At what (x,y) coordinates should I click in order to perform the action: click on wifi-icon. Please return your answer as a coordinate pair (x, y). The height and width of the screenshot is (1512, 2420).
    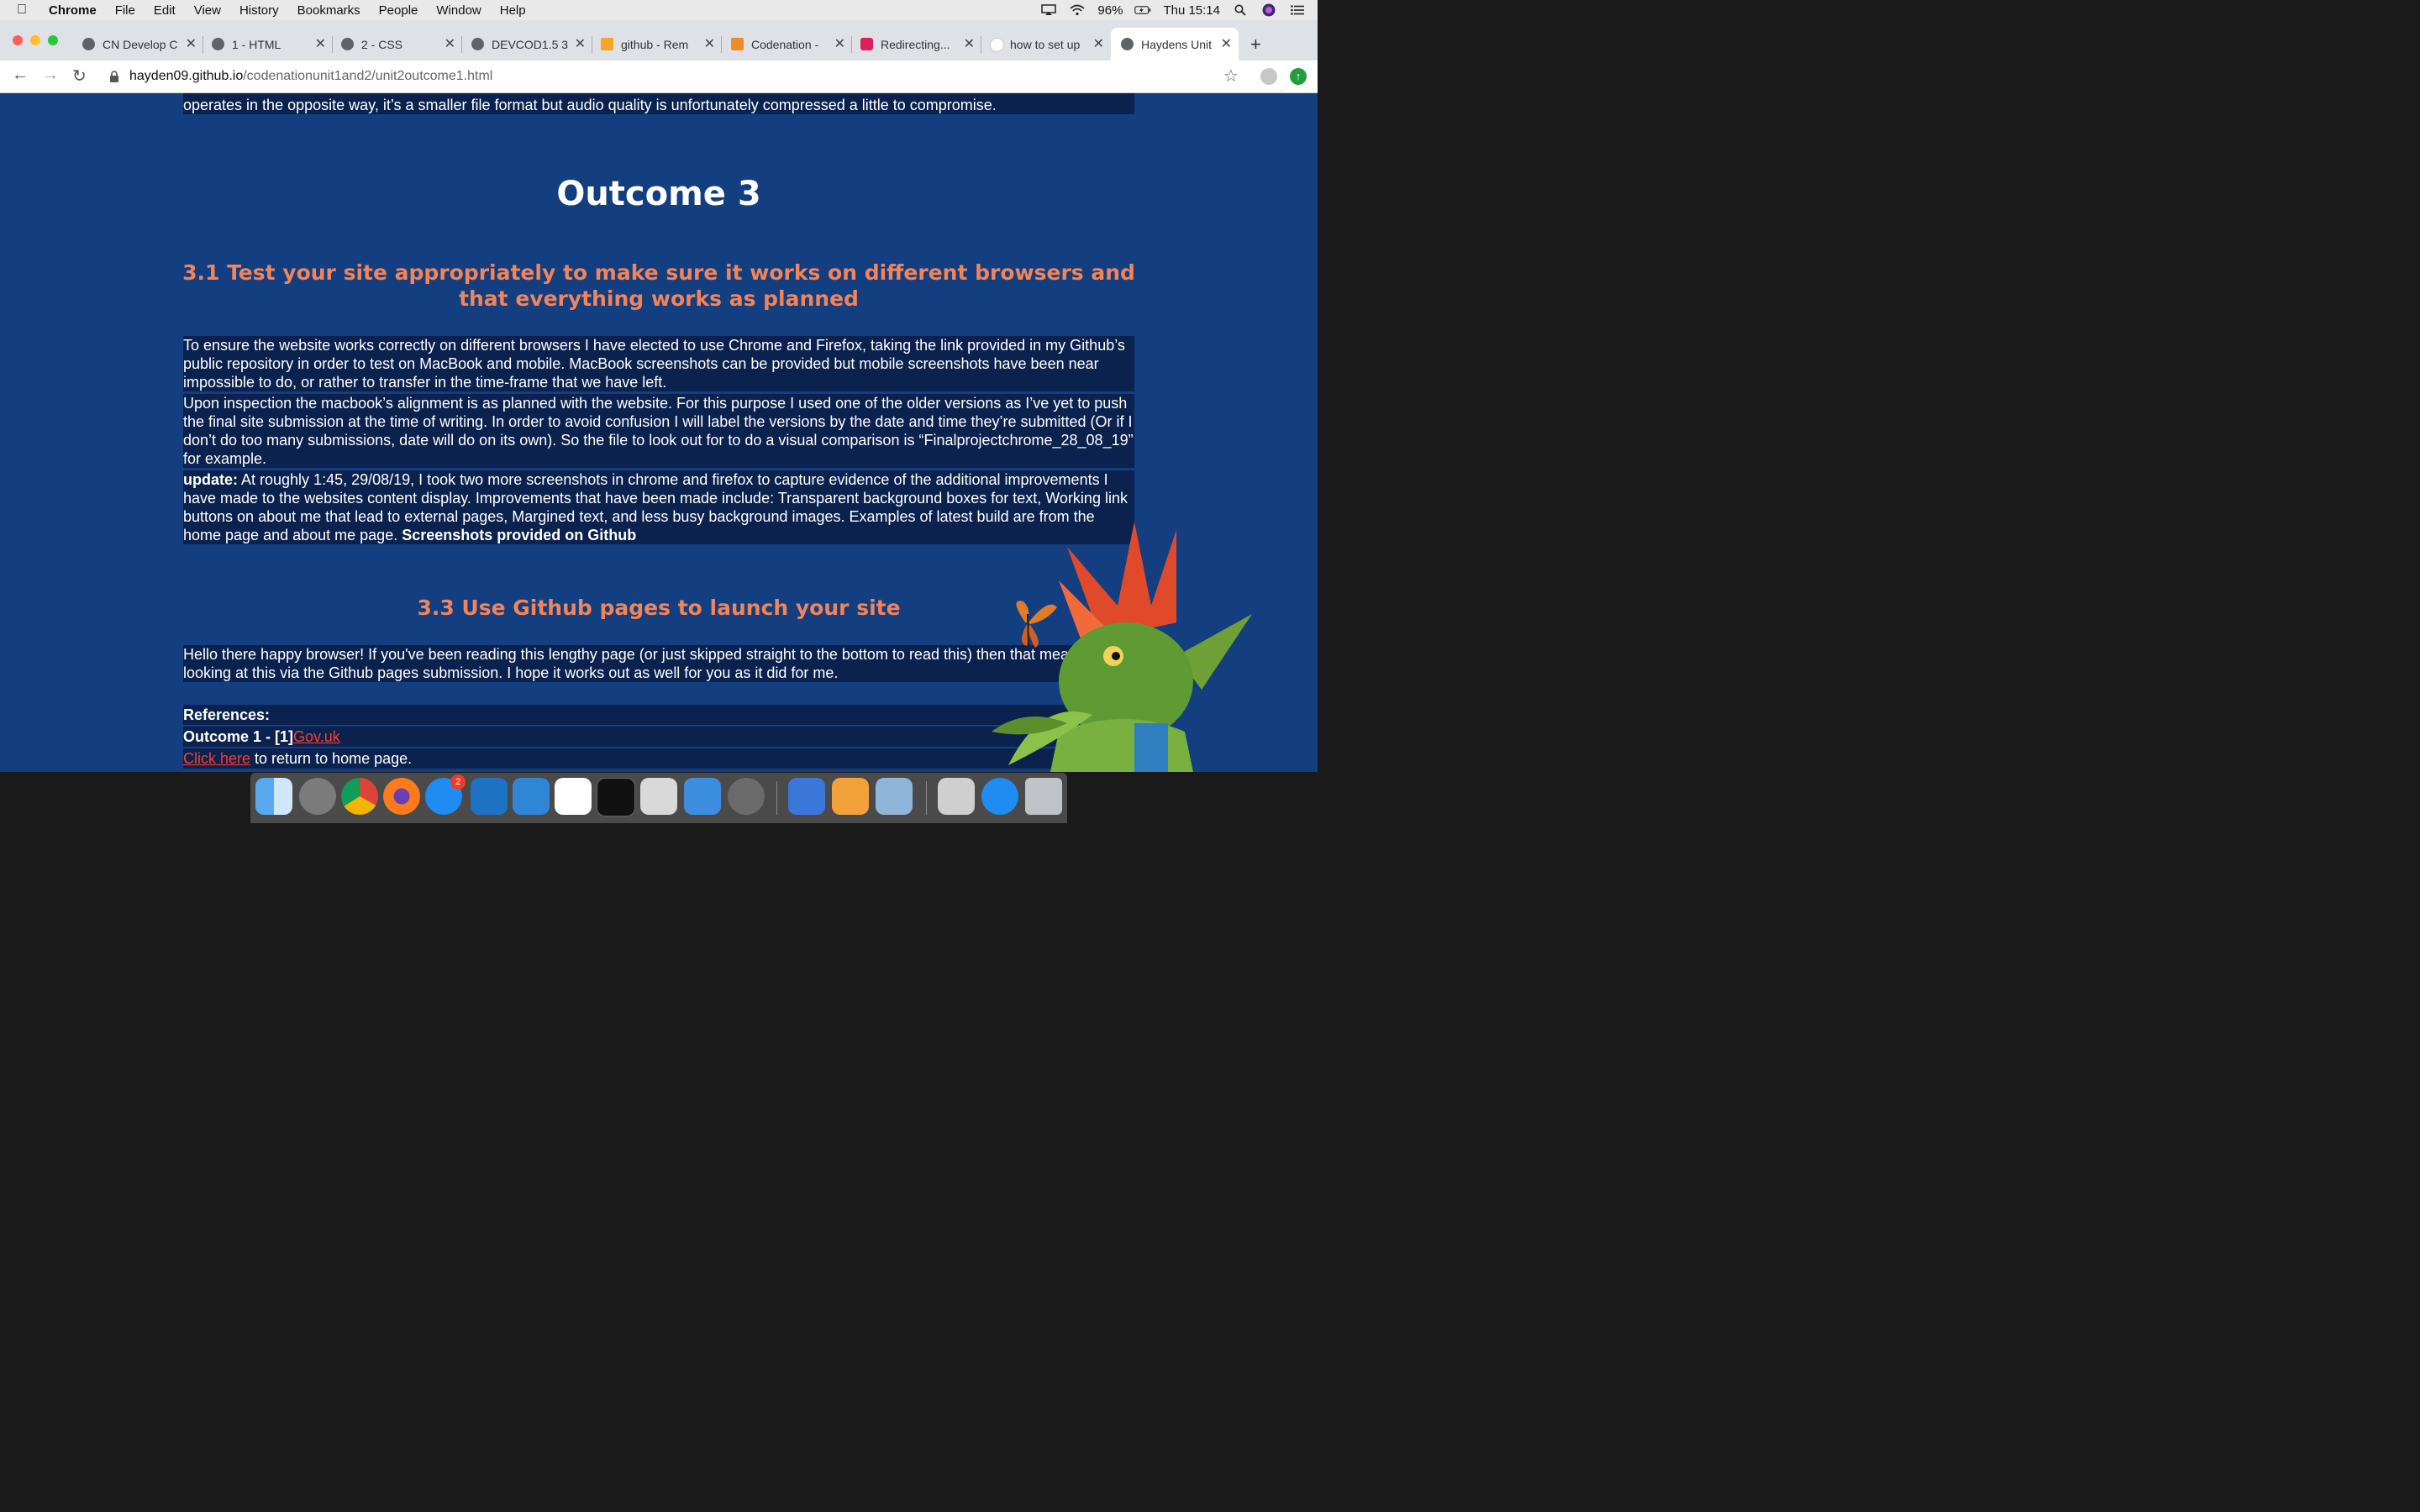
    Looking at the image, I should click on (1077, 10).